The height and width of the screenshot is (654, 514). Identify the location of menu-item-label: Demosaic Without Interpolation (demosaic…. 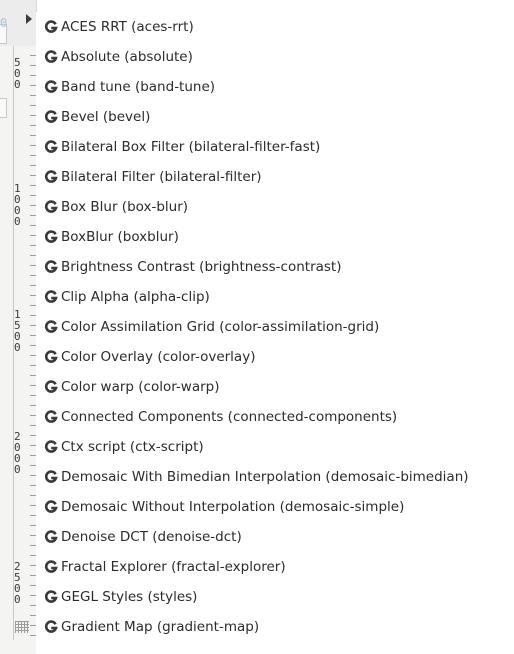
(233, 507).